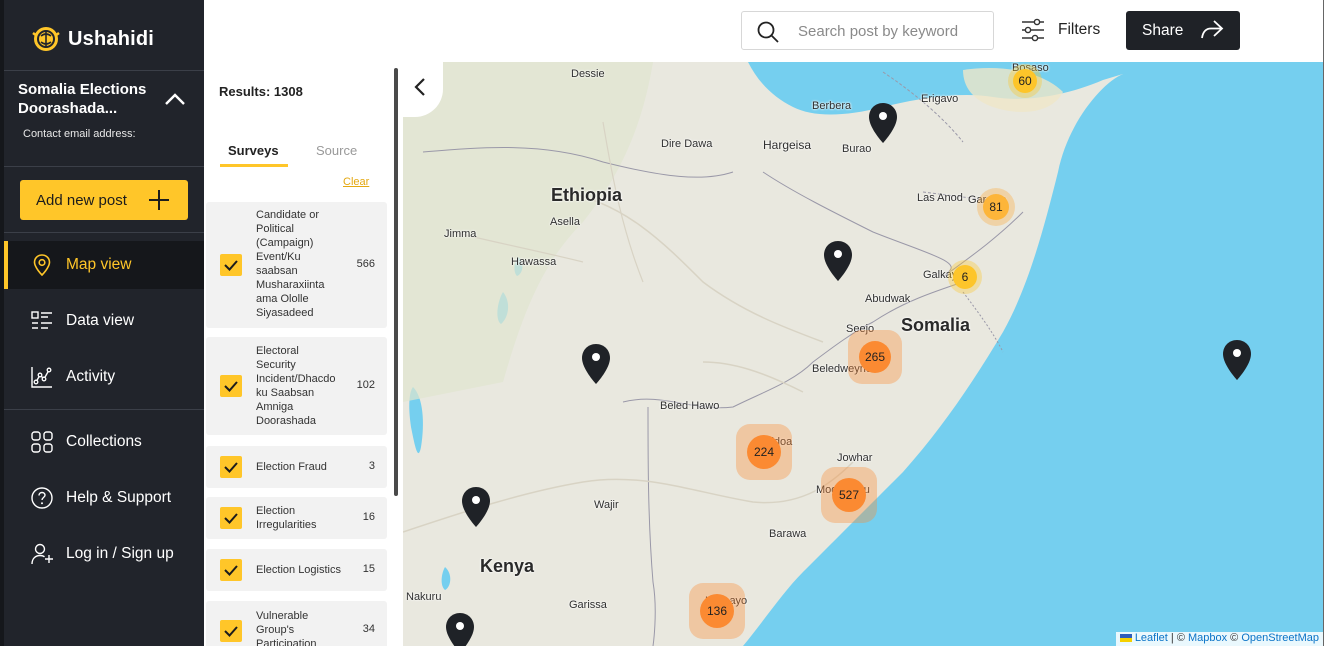 This screenshot has width=1324, height=646. What do you see at coordinates (286, 518) in the screenshot?
I see `survey-label: Election Irregularities` at bounding box center [286, 518].